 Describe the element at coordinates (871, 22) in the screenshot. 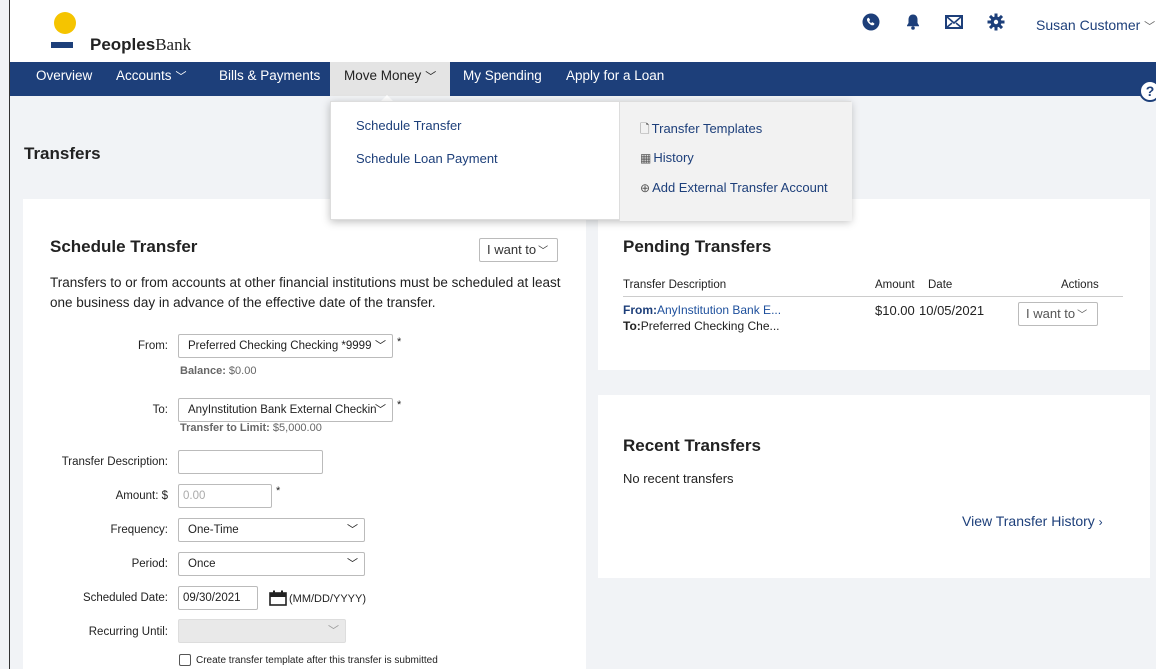

I see `phone-icon` at that location.